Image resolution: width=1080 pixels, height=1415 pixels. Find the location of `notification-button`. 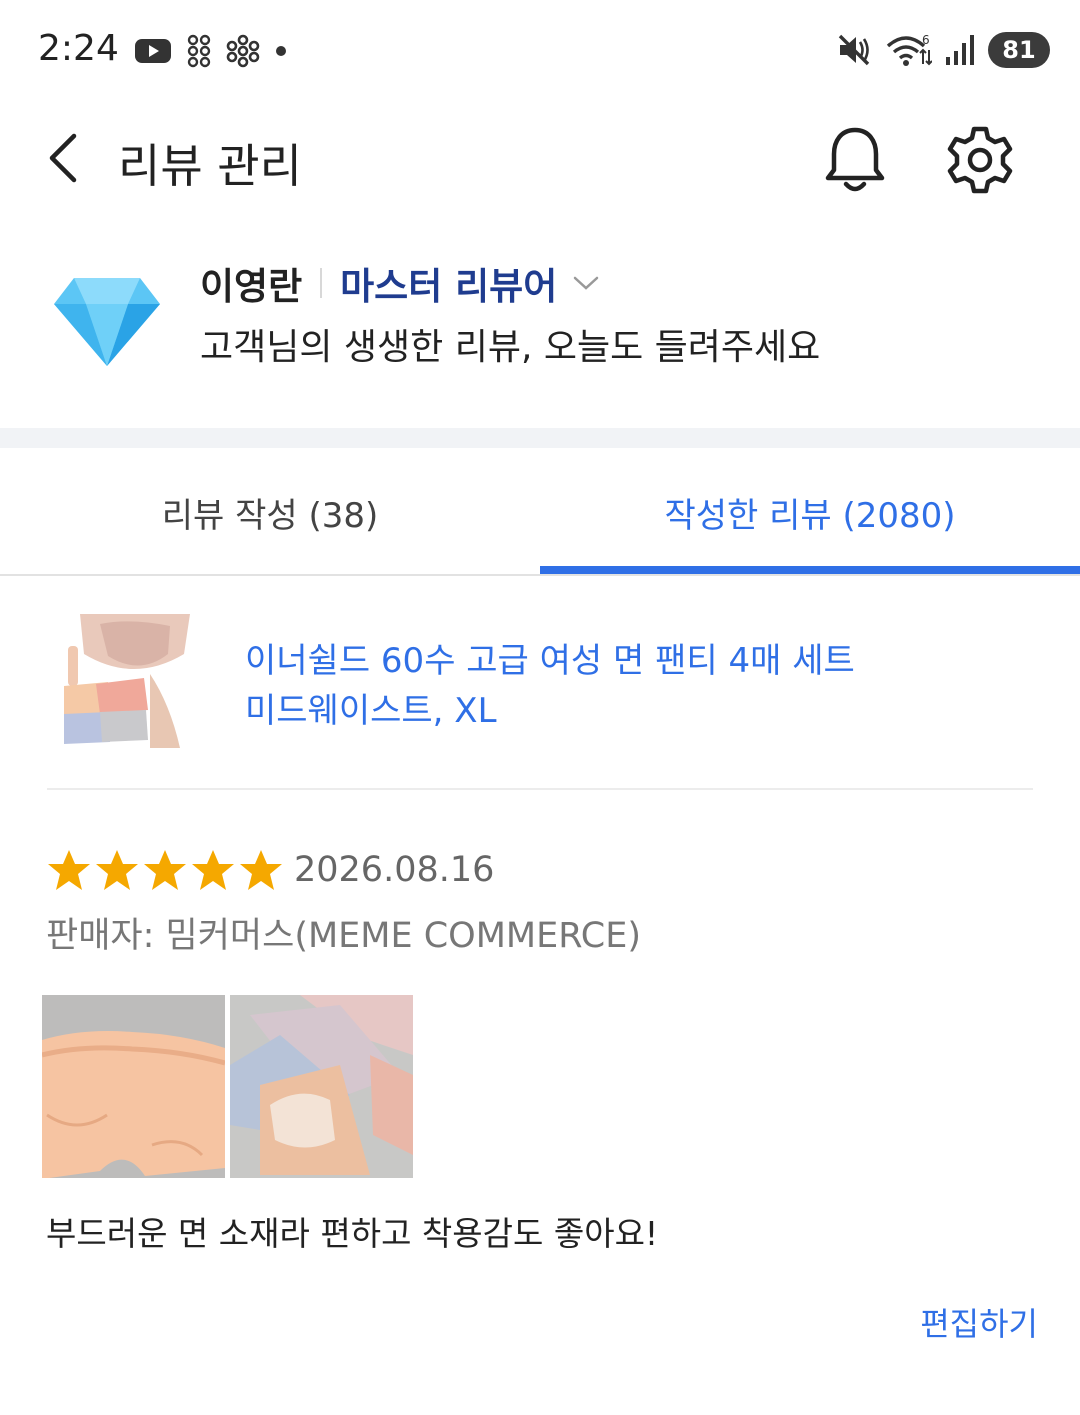

notification-button is located at coordinates (855, 160).